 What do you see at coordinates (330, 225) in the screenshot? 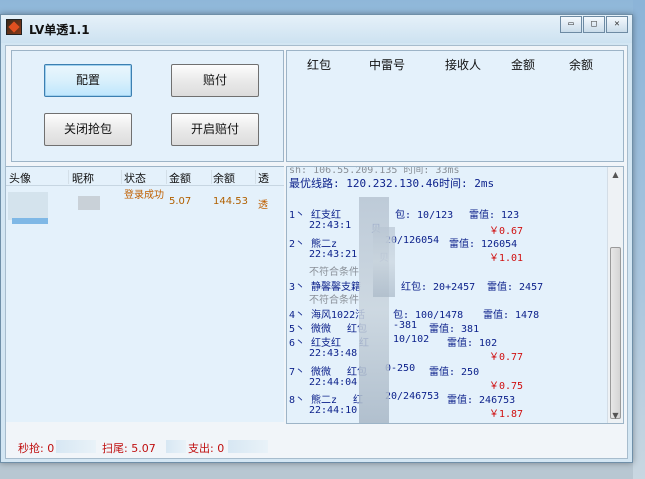
I see `log-time: 22:43:1` at bounding box center [330, 225].